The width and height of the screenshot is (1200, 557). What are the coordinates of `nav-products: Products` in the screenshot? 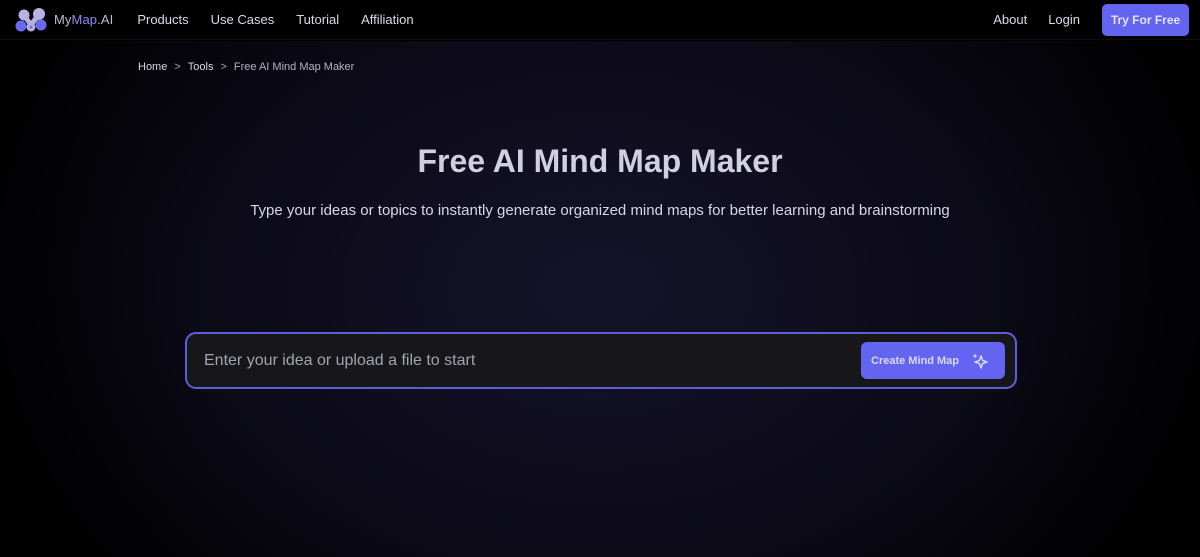 It's located at (162, 19).